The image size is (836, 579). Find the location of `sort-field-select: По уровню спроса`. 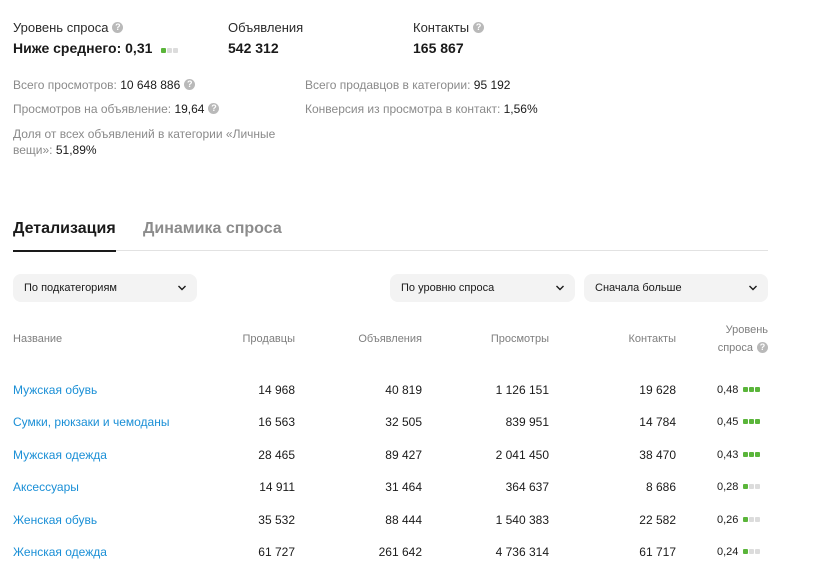

sort-field-select: По уровню спроса is located at coordinates (482, 288).